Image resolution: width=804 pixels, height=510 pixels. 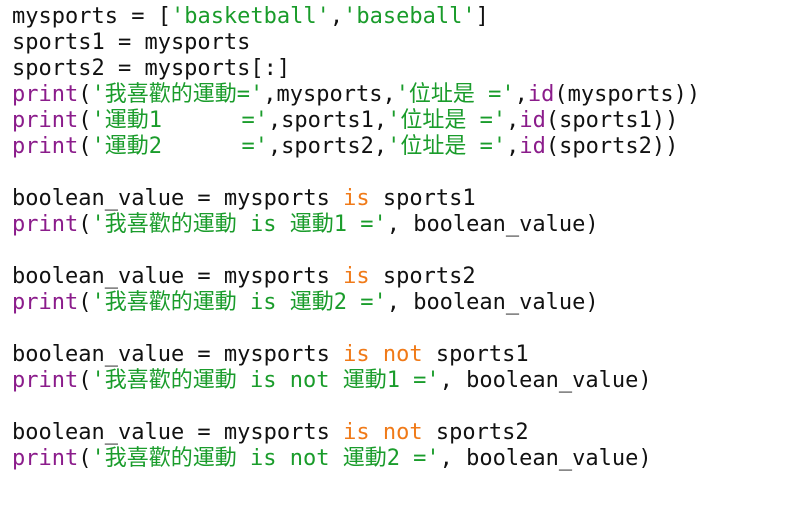 What do you see at coordinates (265, 458) in the screenshot?
I see `string-literal-token: '我喜歡的運動 is not 運動2 ='` at bounding box center [265, 458].